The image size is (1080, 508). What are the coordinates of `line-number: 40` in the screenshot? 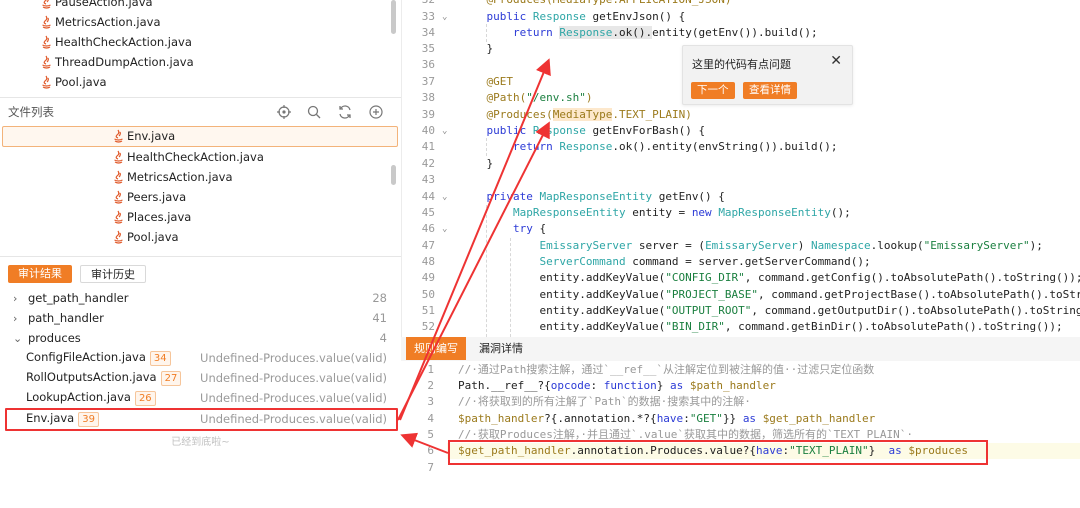 It's located at (428, 130).